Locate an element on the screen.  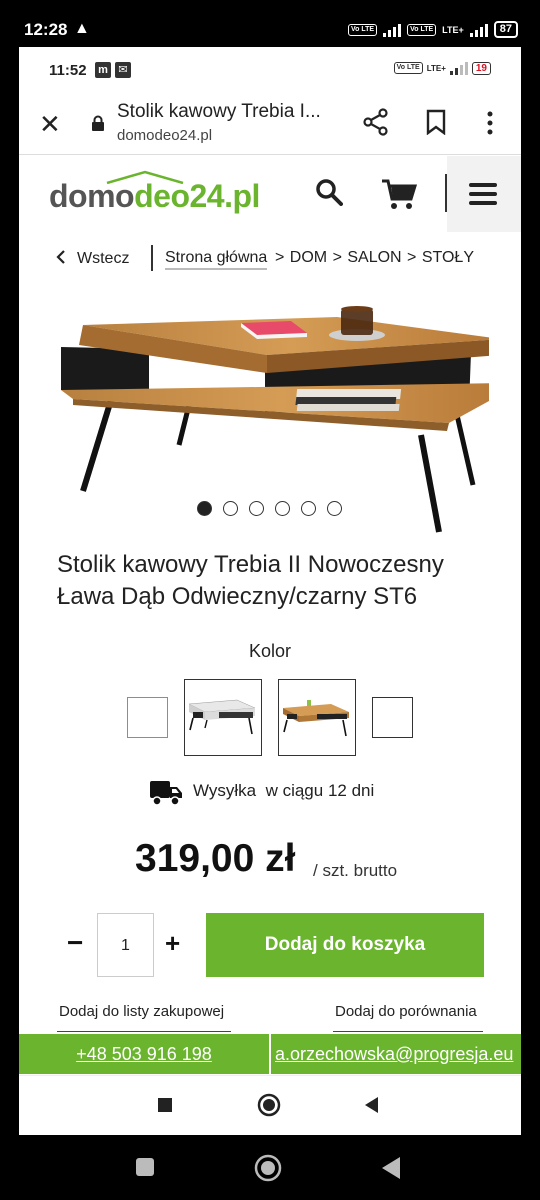
contact-divider is located at coordinates (270, 1054).